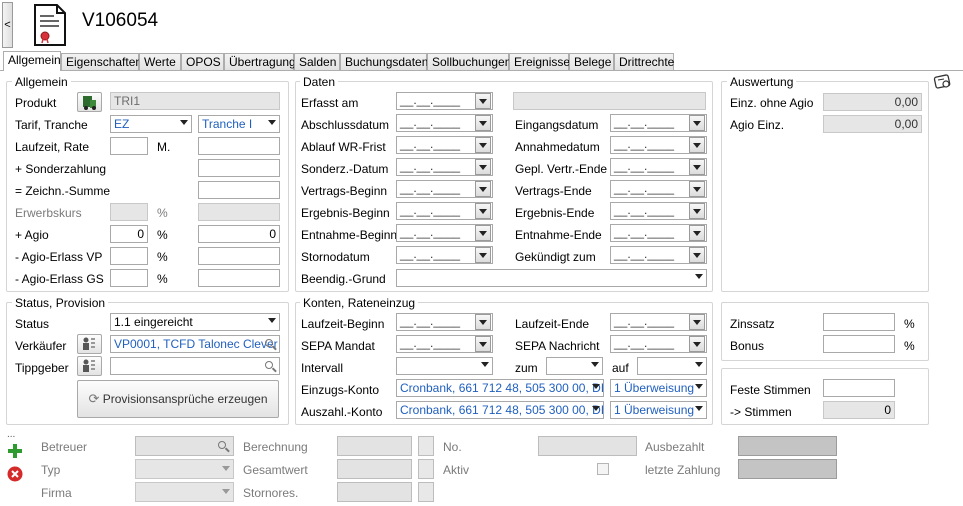 The width and height of the screenshot is (963, 506). I want to click on intervall-select, so click(444, 366).